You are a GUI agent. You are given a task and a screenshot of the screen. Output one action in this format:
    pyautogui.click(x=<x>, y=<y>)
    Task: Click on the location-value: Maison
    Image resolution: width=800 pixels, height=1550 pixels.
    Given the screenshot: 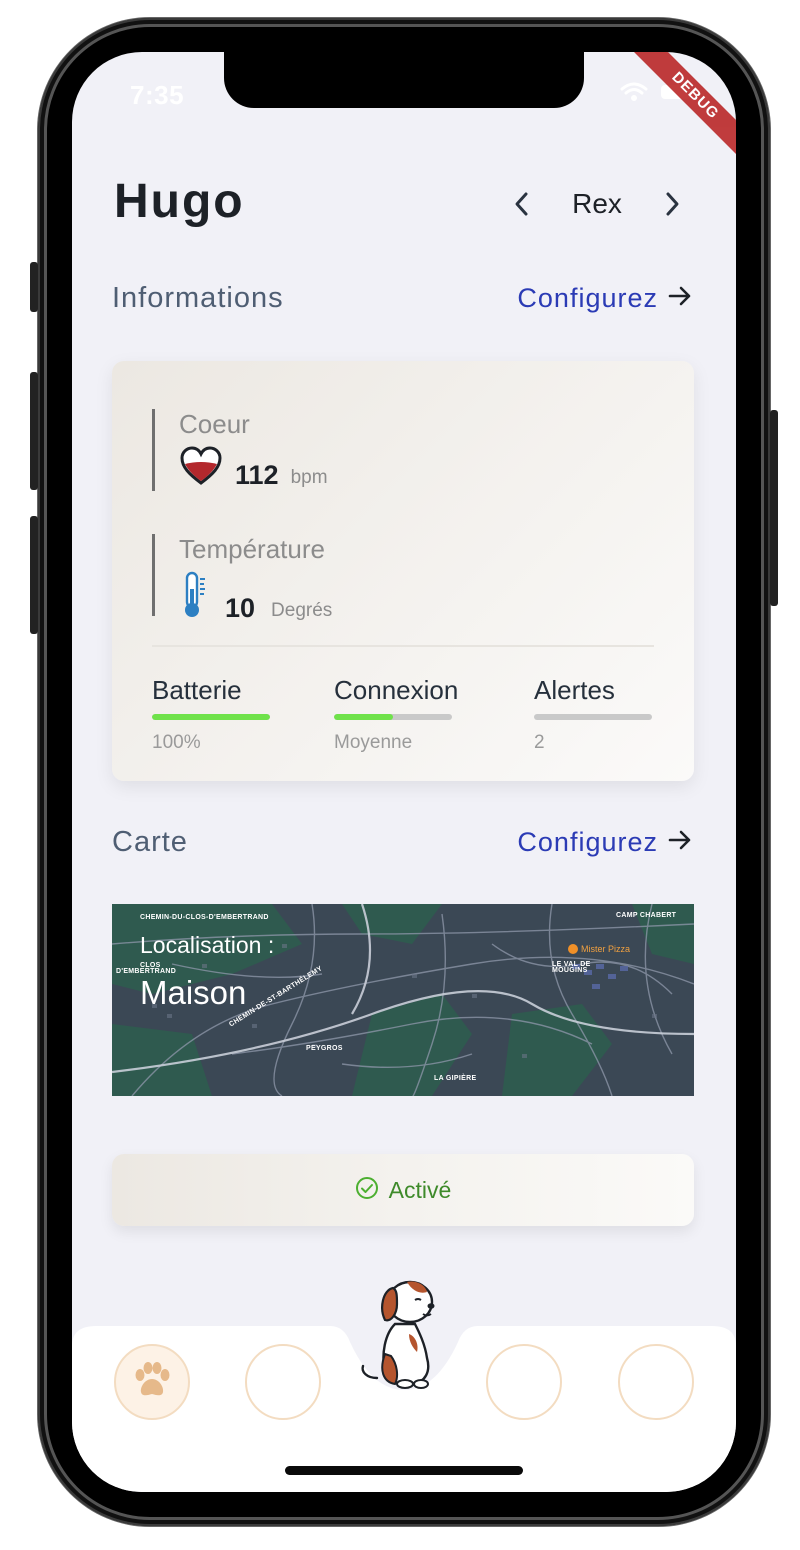 What is the action you would take?
    pyautogui.click(x=193, y=992)
    